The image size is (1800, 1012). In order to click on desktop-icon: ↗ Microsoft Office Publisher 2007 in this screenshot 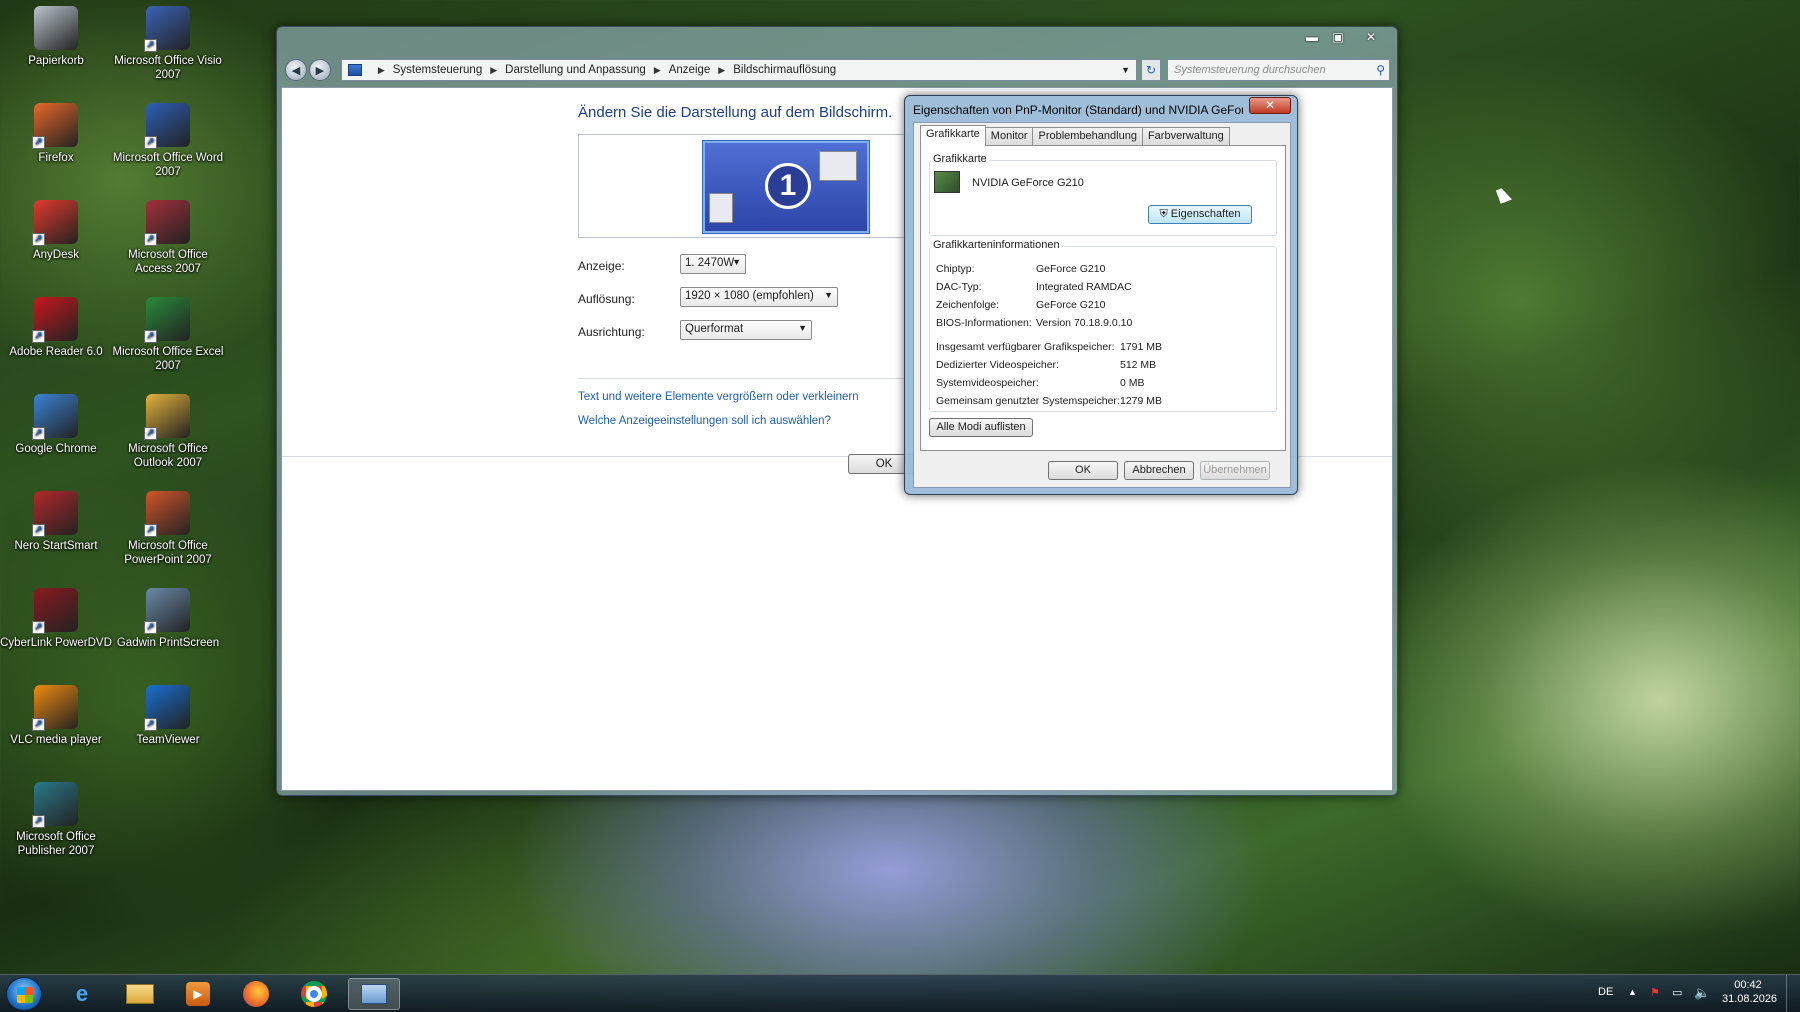, I will do `click(56, 820)`.